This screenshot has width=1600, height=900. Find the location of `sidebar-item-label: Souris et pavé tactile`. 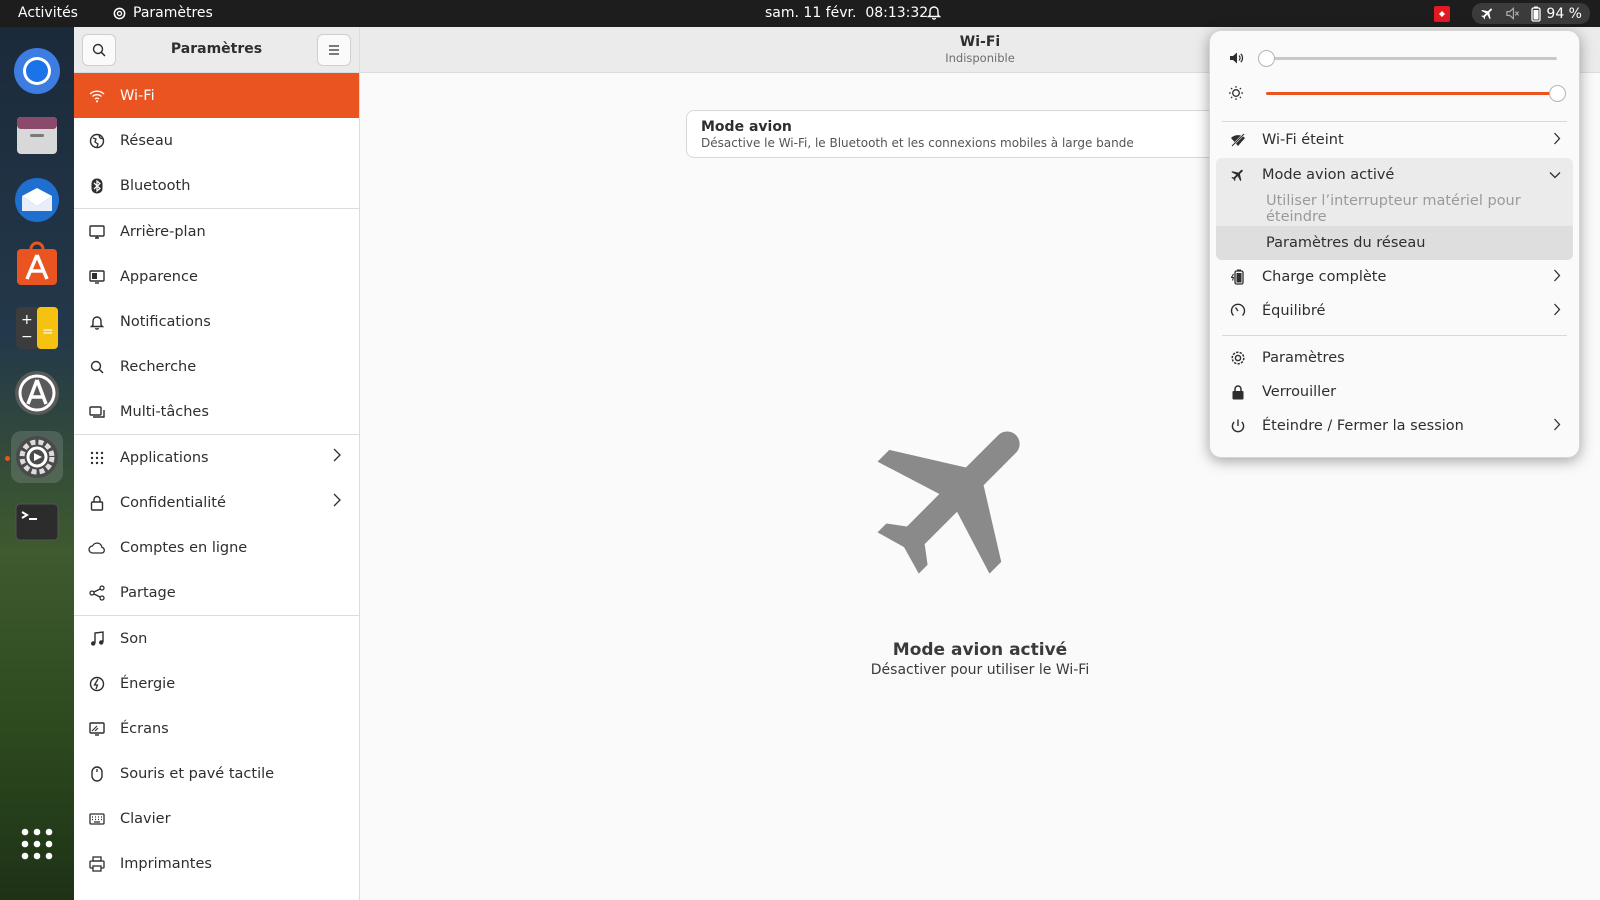

sidebar-item-label: Souris et pavé tactile is located at coordinates (197, 773).